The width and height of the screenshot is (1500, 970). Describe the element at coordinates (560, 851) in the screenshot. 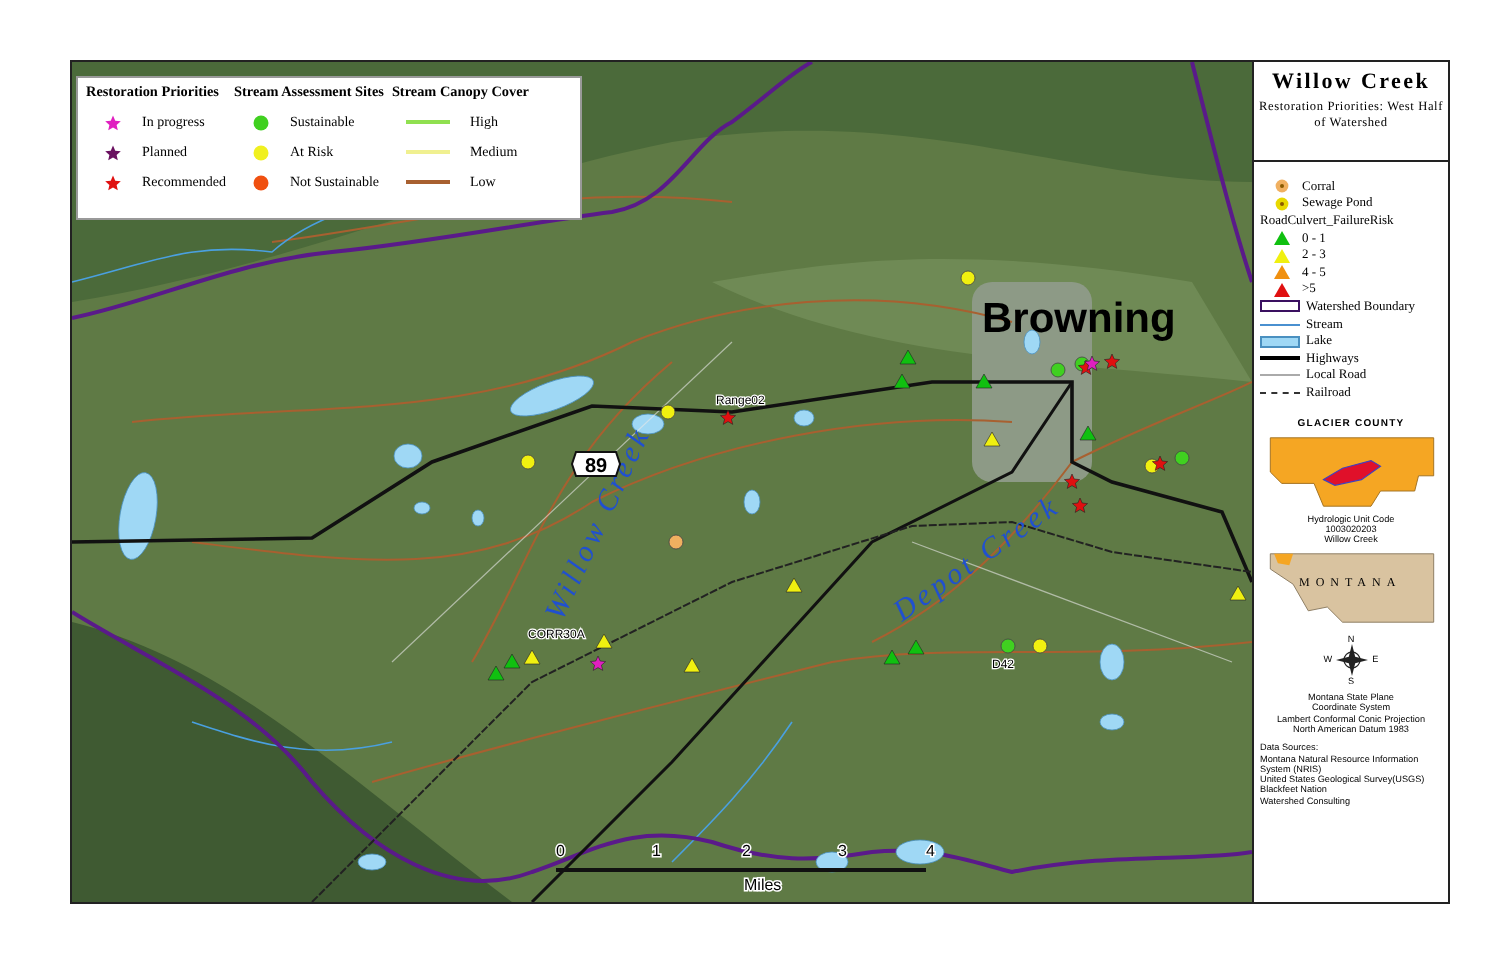

I see `scale-tick-label: 0` at that location.